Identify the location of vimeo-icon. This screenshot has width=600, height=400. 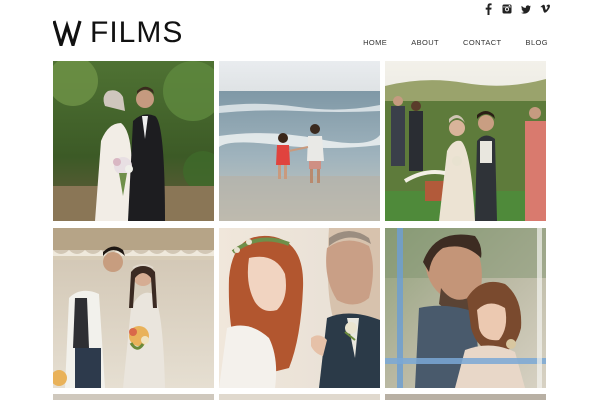
(545, 8).